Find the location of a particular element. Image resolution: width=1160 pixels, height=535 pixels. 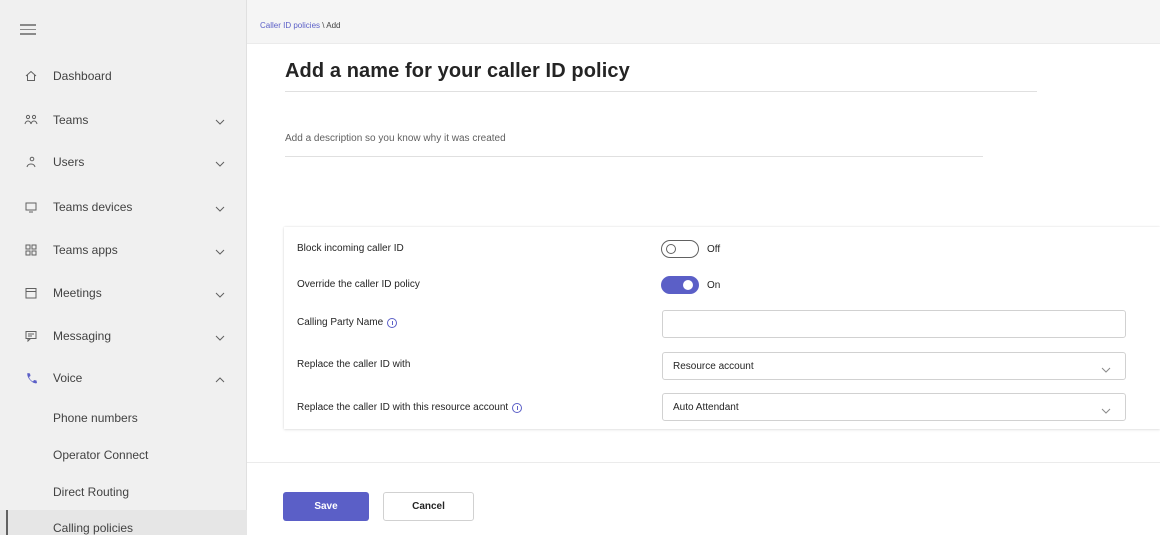

nav-subitem-calling-policies: Calling policies is located at coordinates (123, 522).